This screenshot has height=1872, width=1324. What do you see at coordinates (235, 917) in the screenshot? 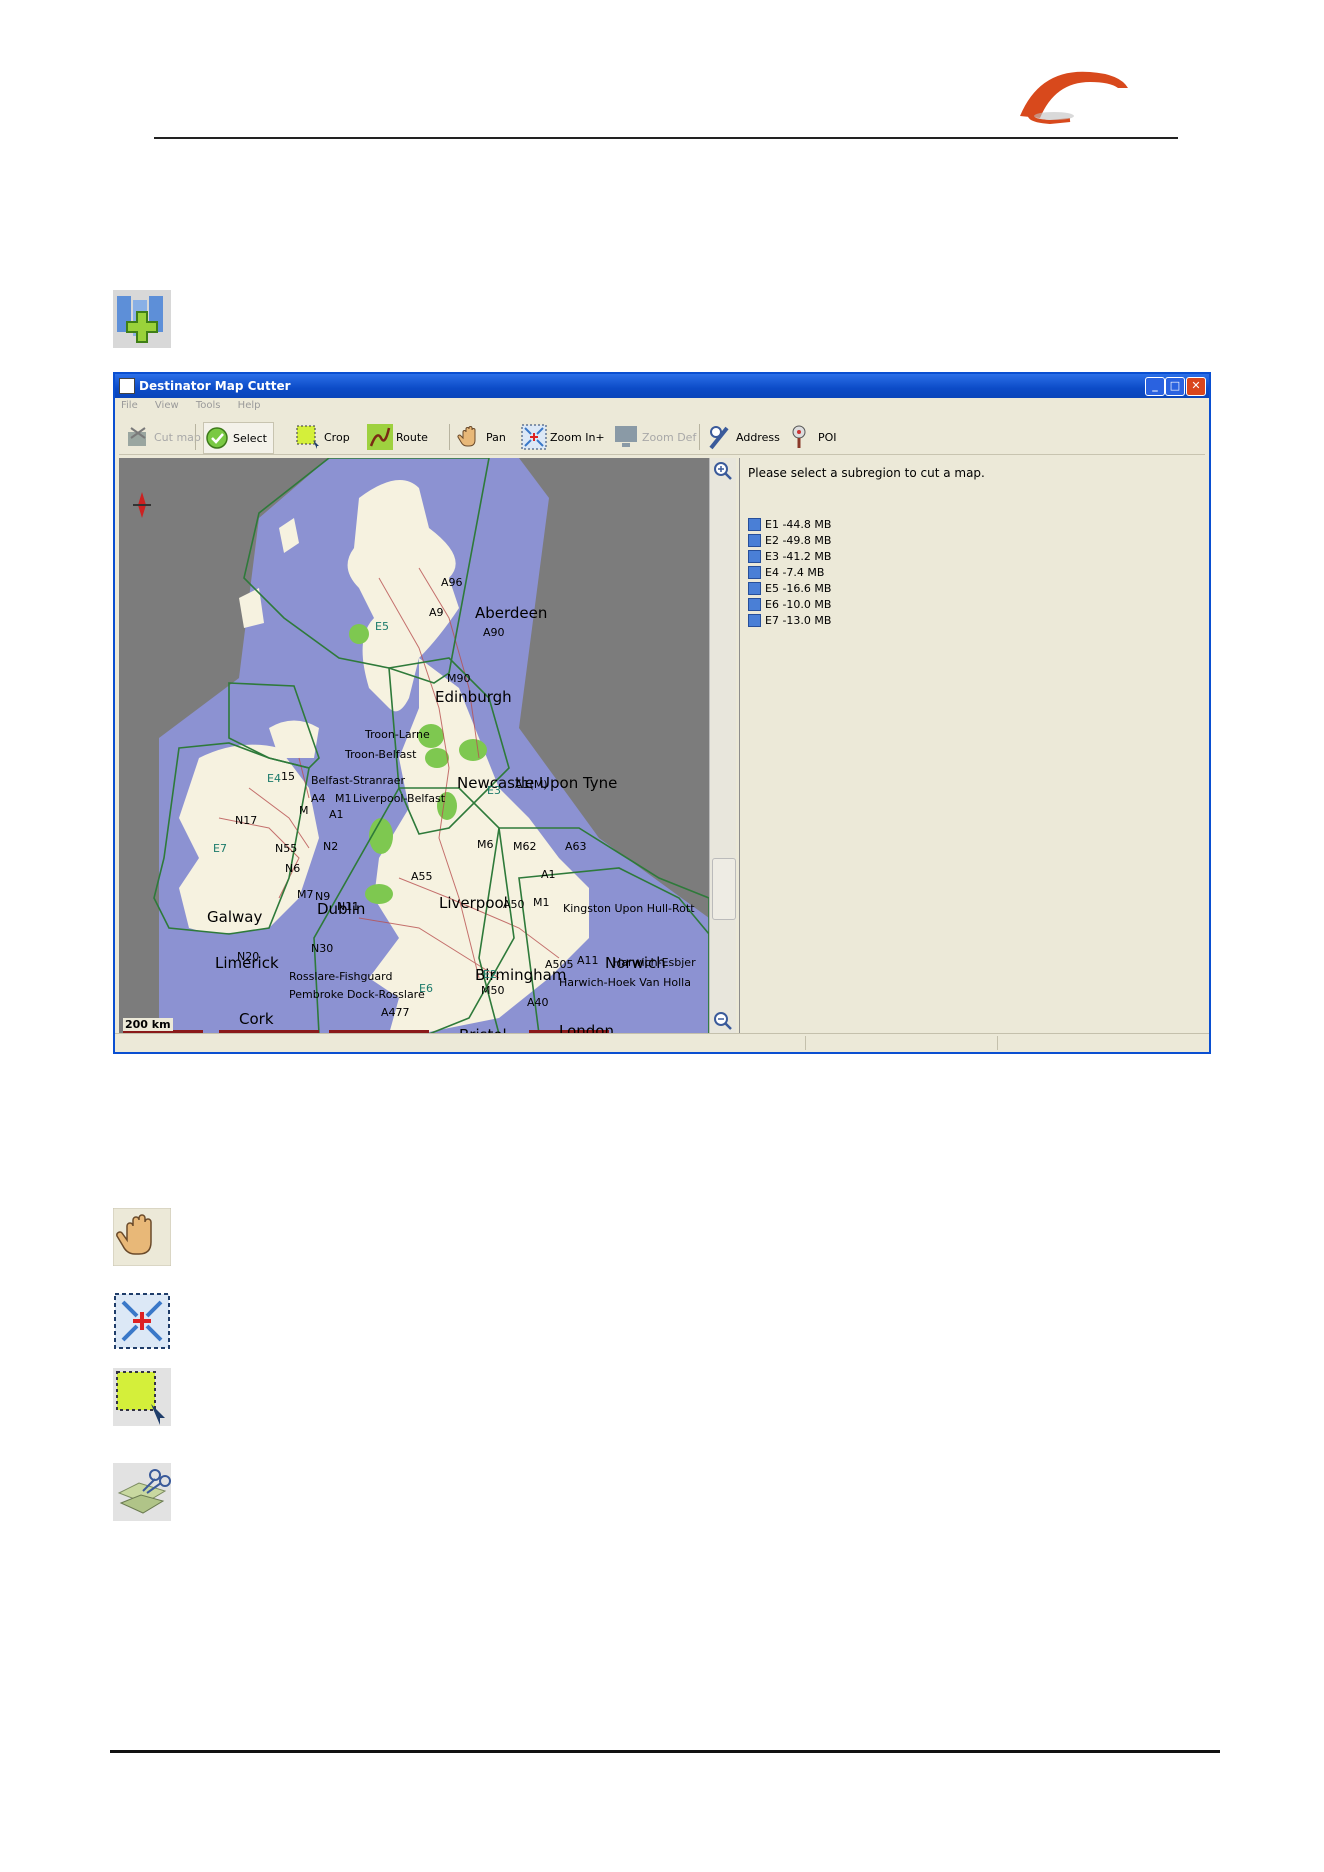
I see `place-label: Galway` at bounding box center [235, 917].